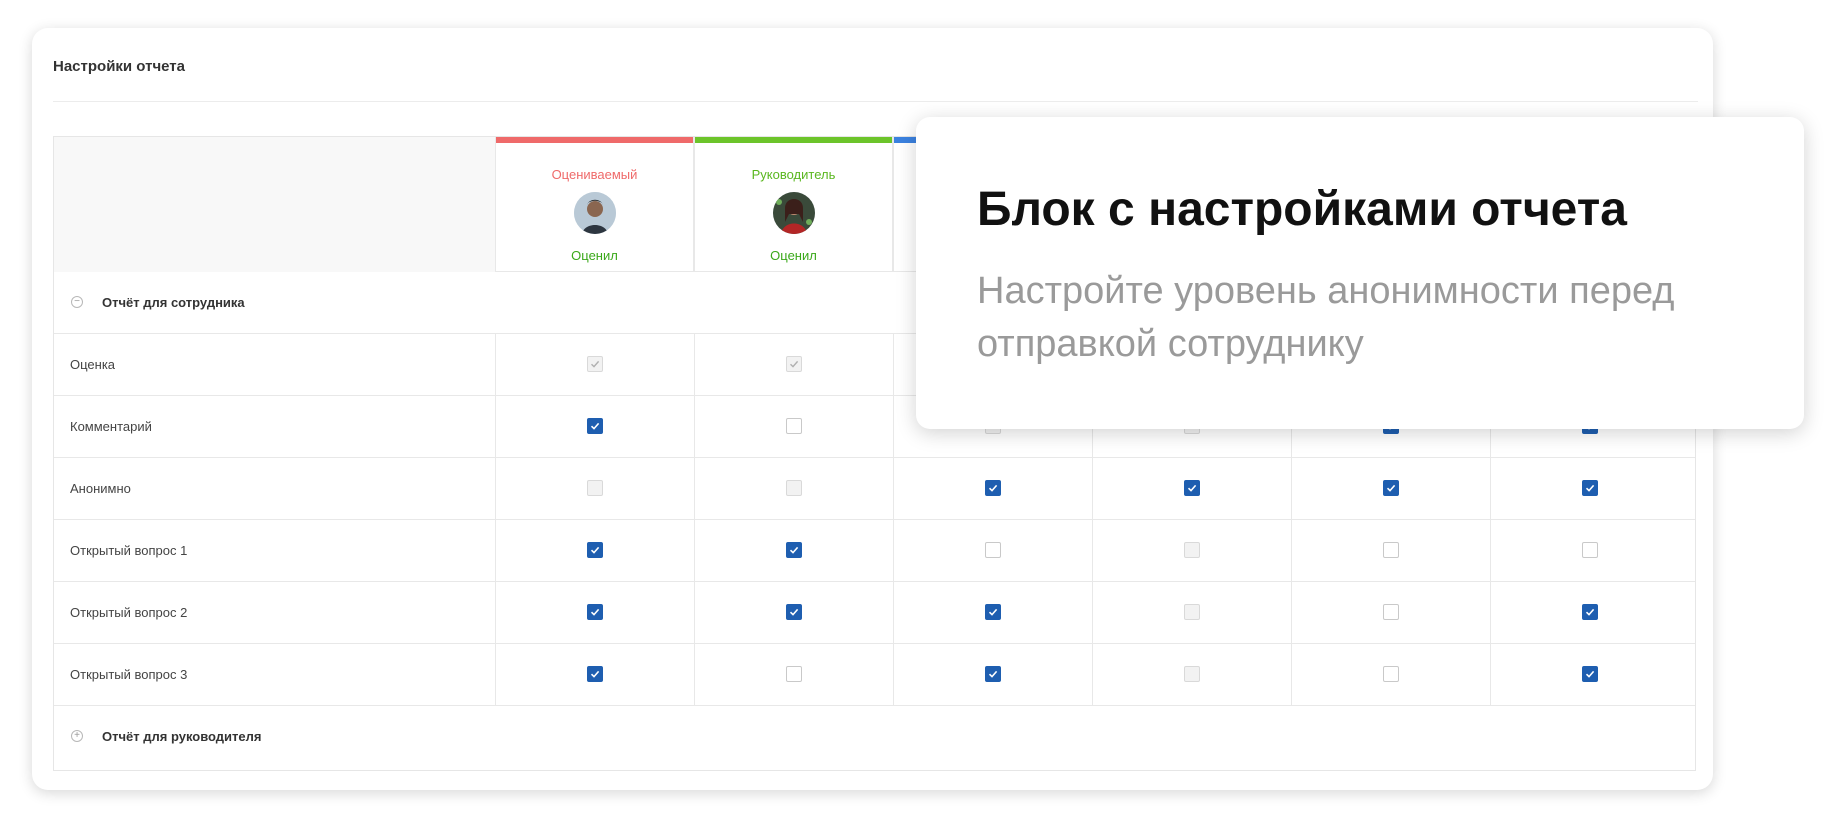  I want to click on column-header-evaluated: Оцениваемый Оценил, so click(594, 204).